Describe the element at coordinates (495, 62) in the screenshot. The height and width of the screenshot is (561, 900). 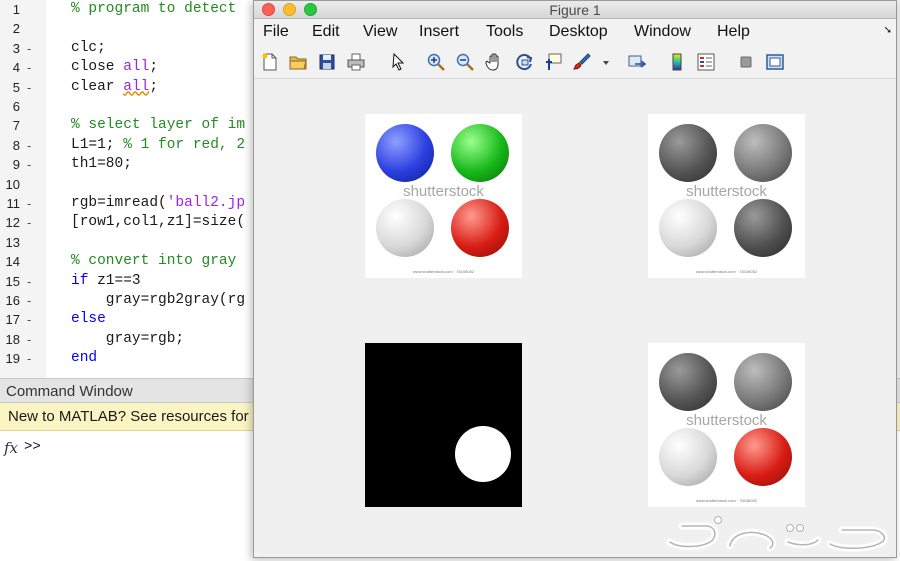
I see `pan-icon` at that location.